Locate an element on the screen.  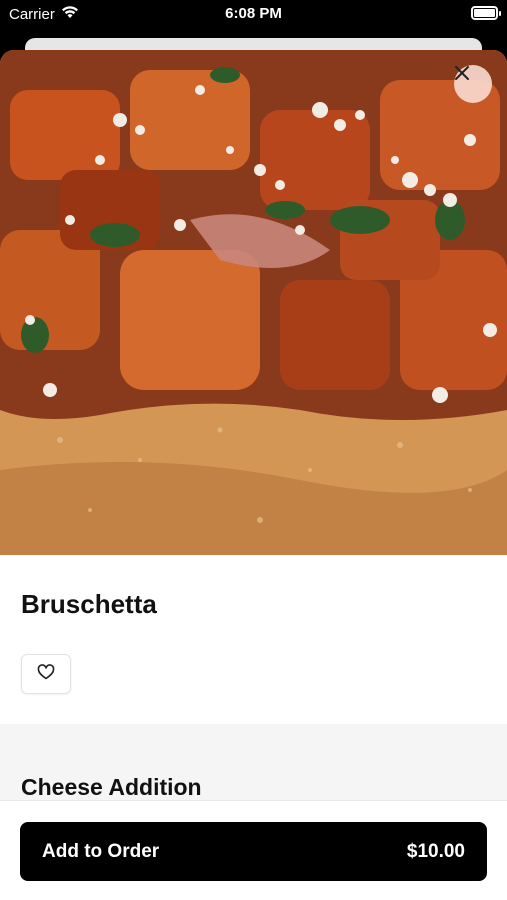
status-right is located at coordinates (486, 13).